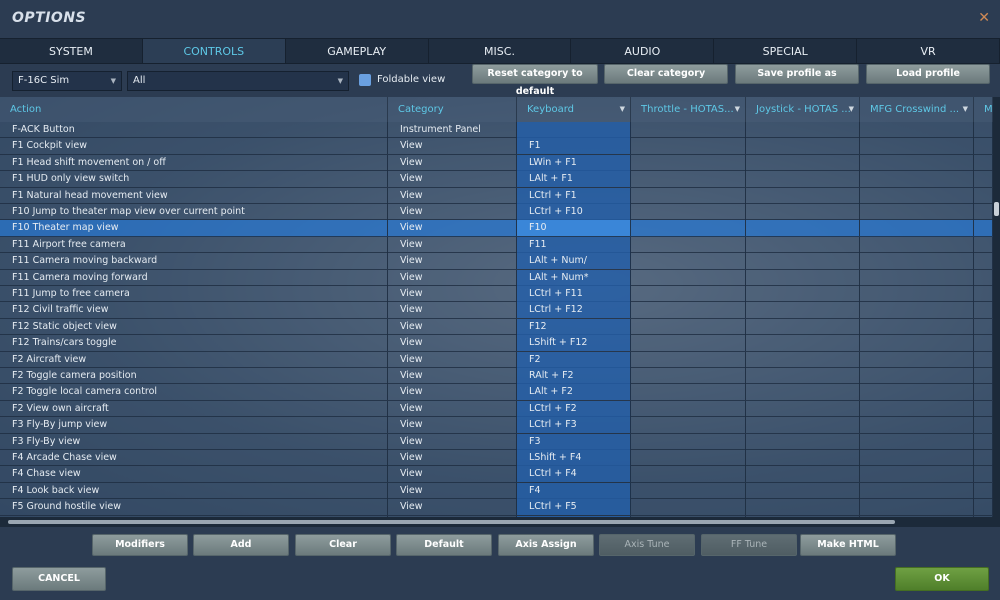 Image resolution: width=1000 pixels, height=600 pixels. Describe the element at coordinates (574, 441) in the screenshot. I see `keyboard-cell: F3` at that location.